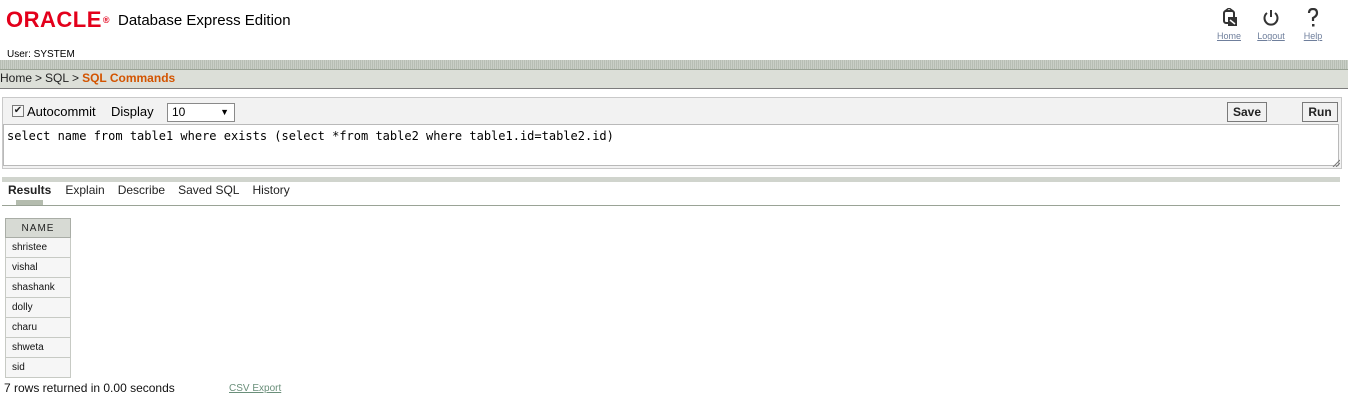  What do you see at coordinates (141, 193) in the screenshot?
I see `tab-describe: Describe` at bounding box center [141, 193].